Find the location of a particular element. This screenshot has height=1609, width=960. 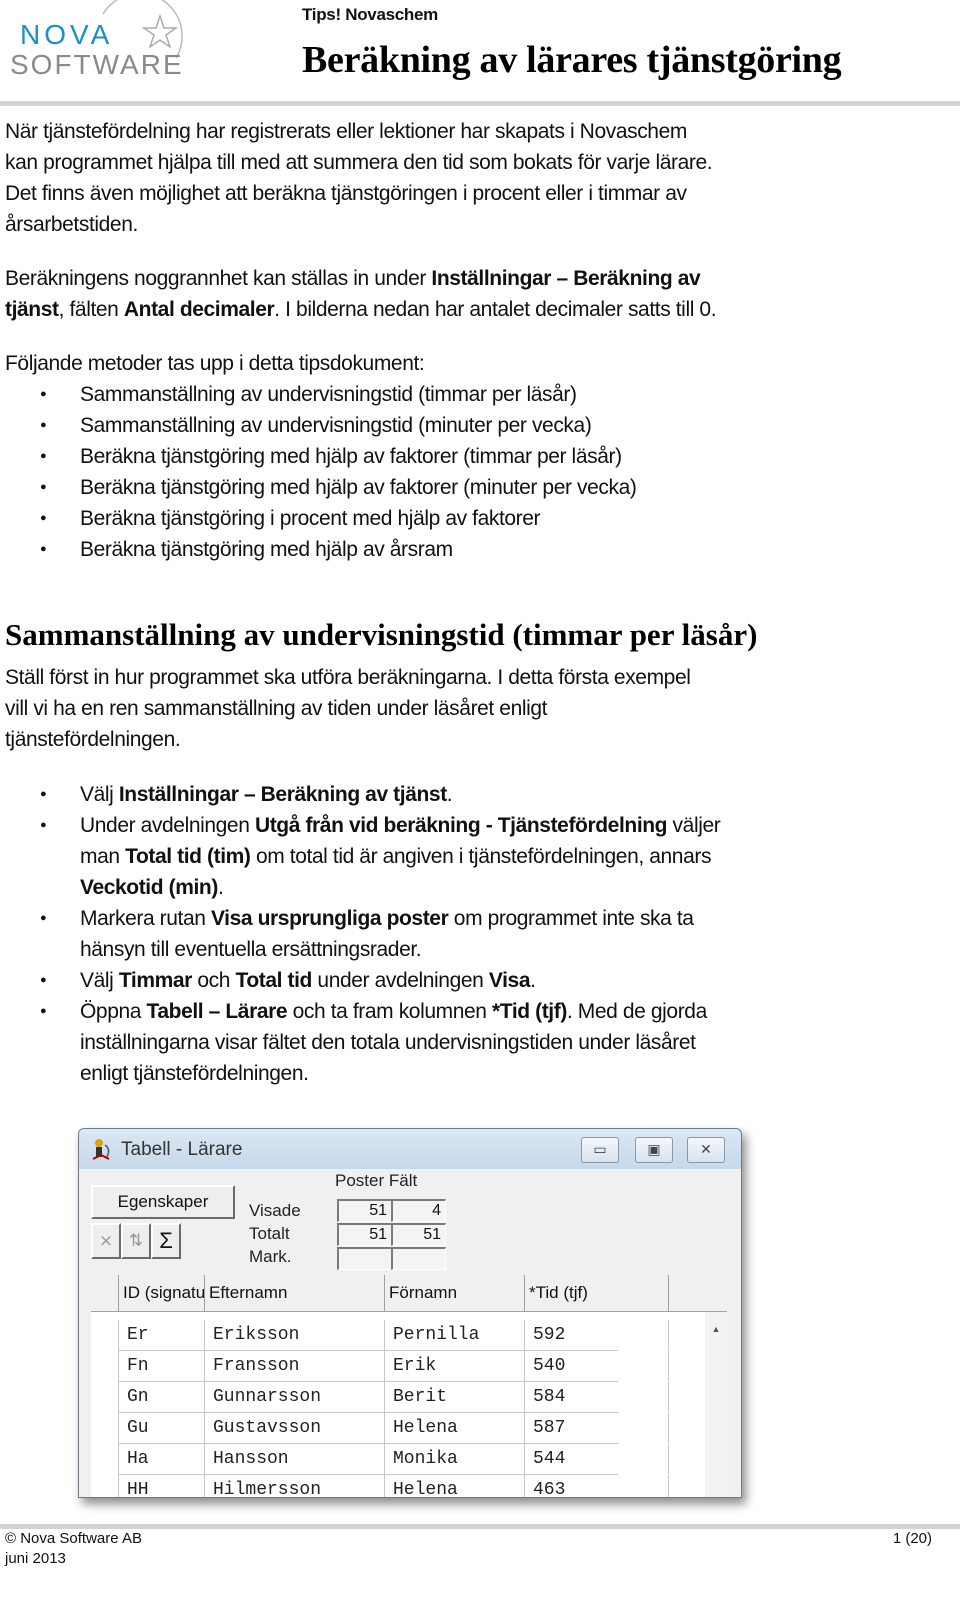

footer-divider is located at coordinates (480, 1526).